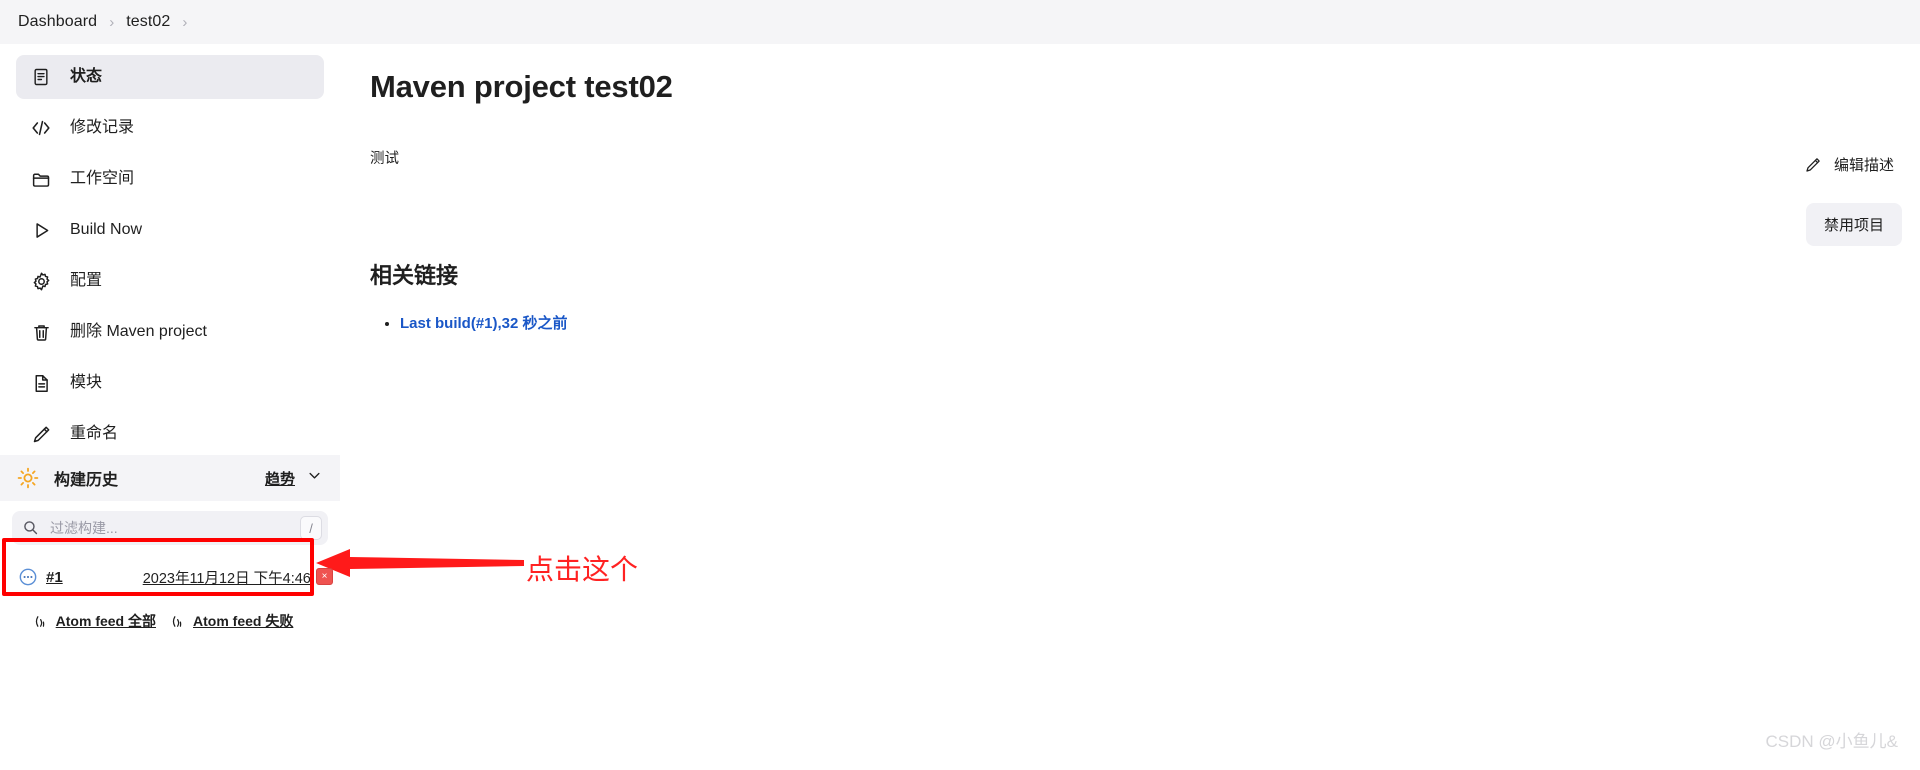 Image resolution: width=1920 pixels, height=770 pixels. I want to click on sidebar-item-build-now: Build Now, so click(170, 230).